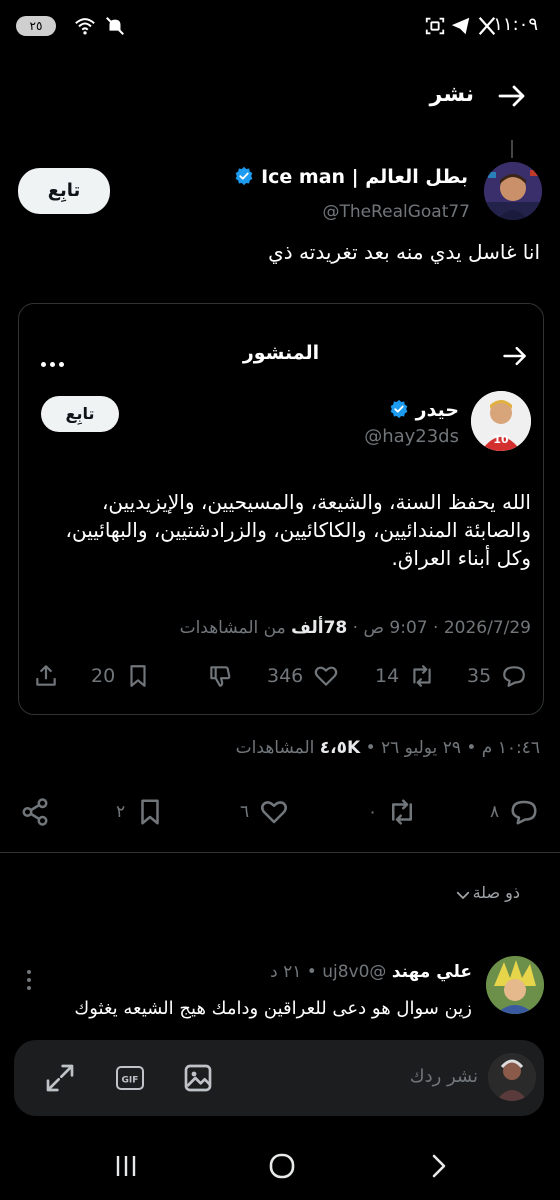 This screenshot has width=560, height=1200. I want to click on telegram-icon, so click(460, 26).